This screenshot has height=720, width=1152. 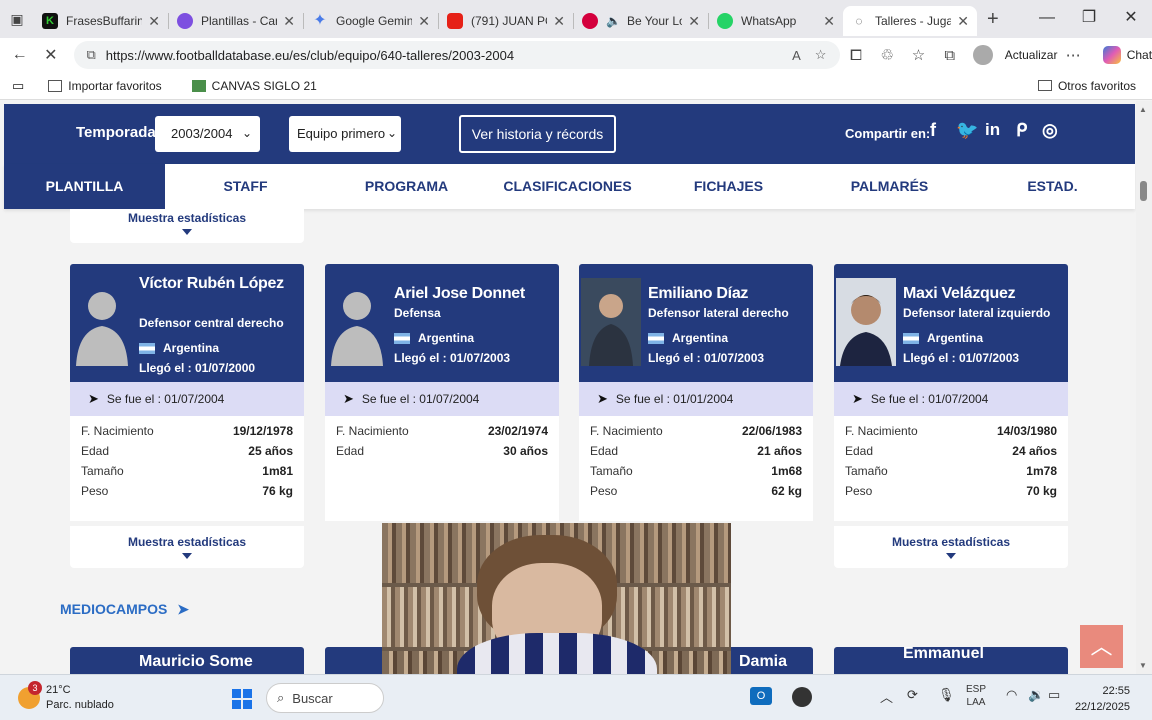 I want to click on scroll-down-icon: ▼, so click(x=1143, y=665).